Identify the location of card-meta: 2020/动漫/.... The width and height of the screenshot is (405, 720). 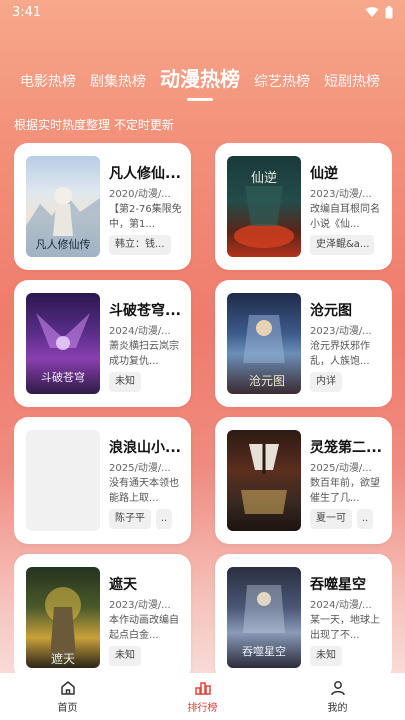
(140, 194).